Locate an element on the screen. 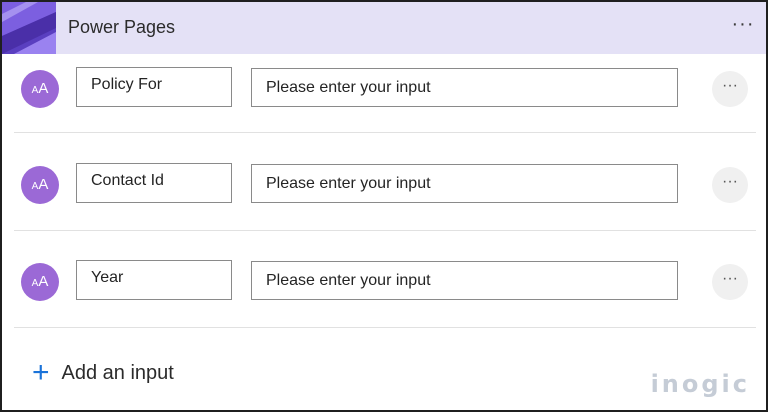  input-name-field: Year is located at coordinates (154, 280).